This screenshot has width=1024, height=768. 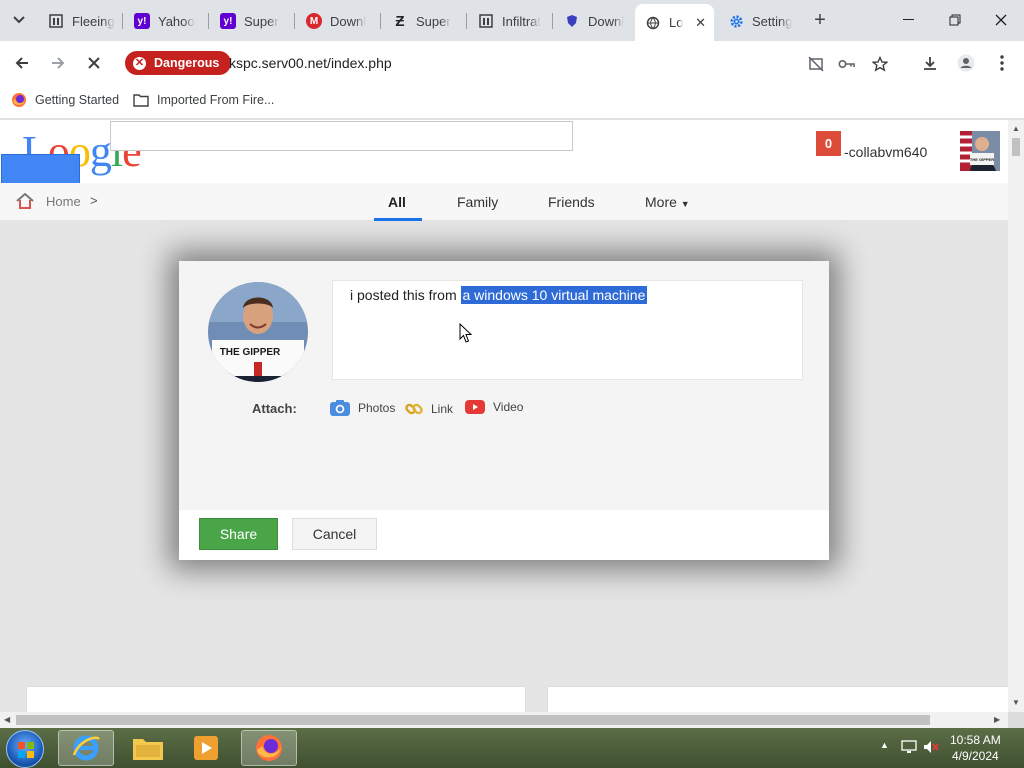 I want to click on tab-1: y! Yahoo, so click(x=166, y=21).